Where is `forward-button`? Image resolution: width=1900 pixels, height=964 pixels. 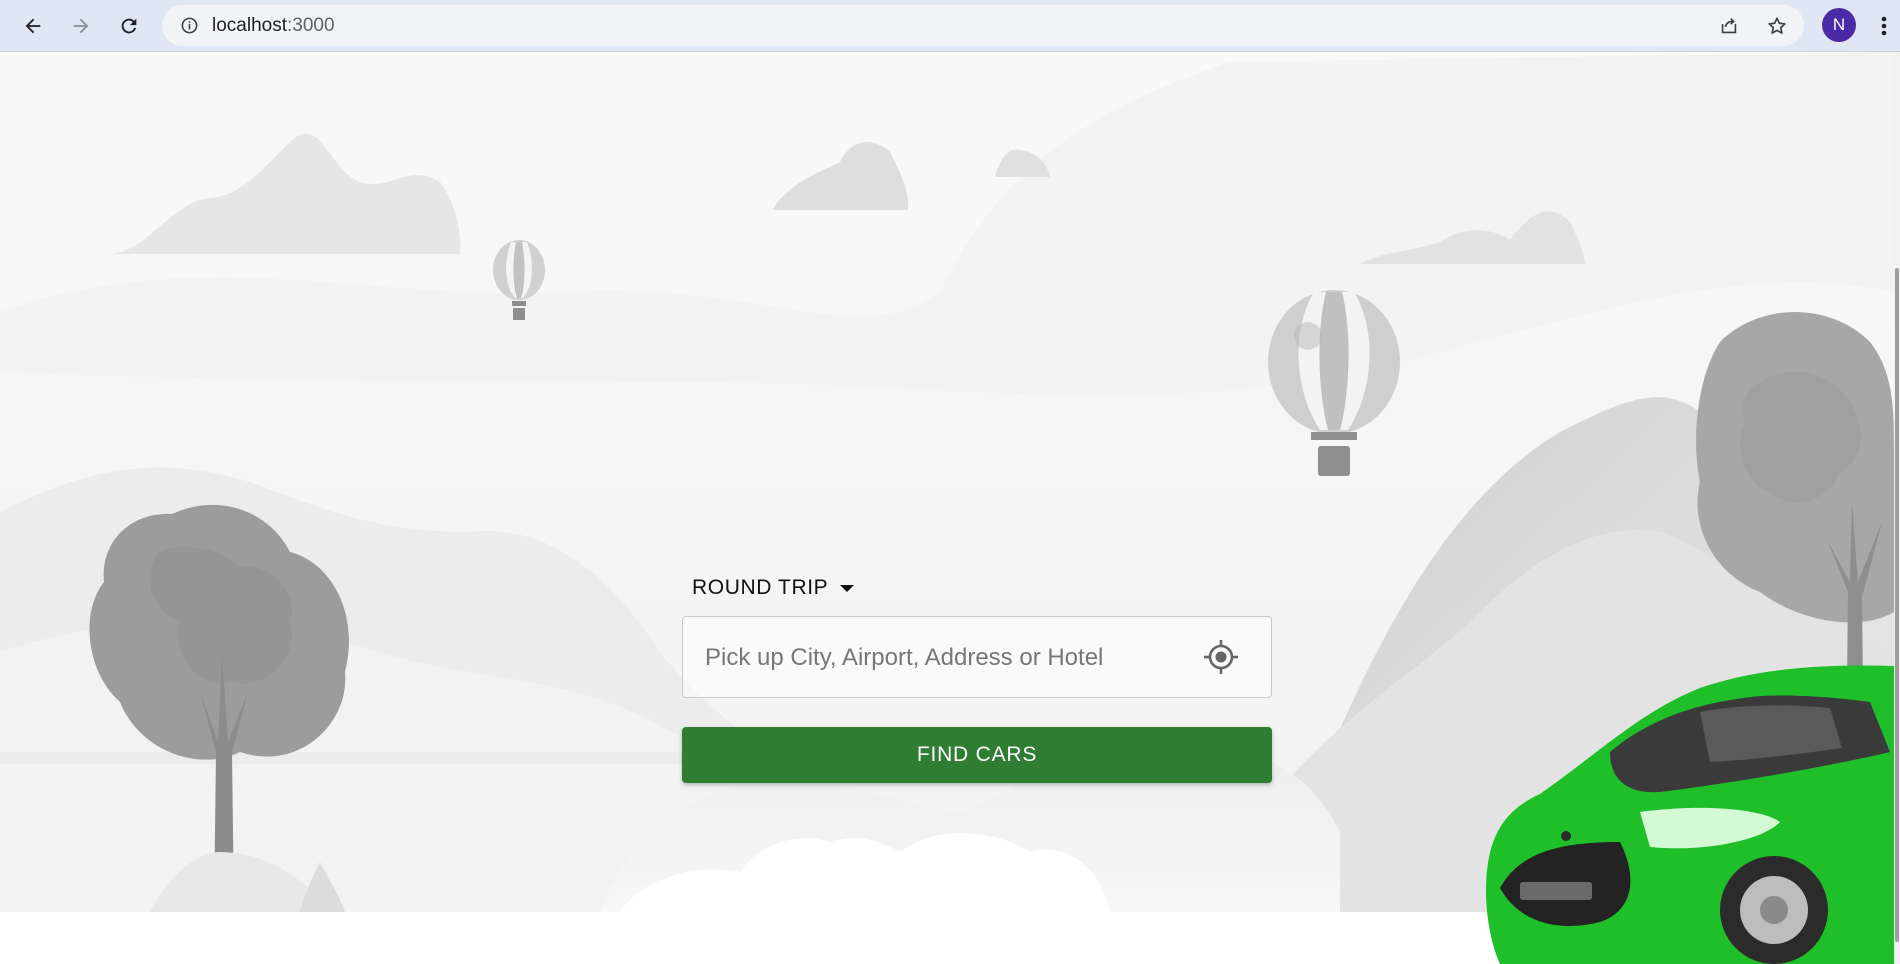 forward-button is located at coordinates (81, 26).